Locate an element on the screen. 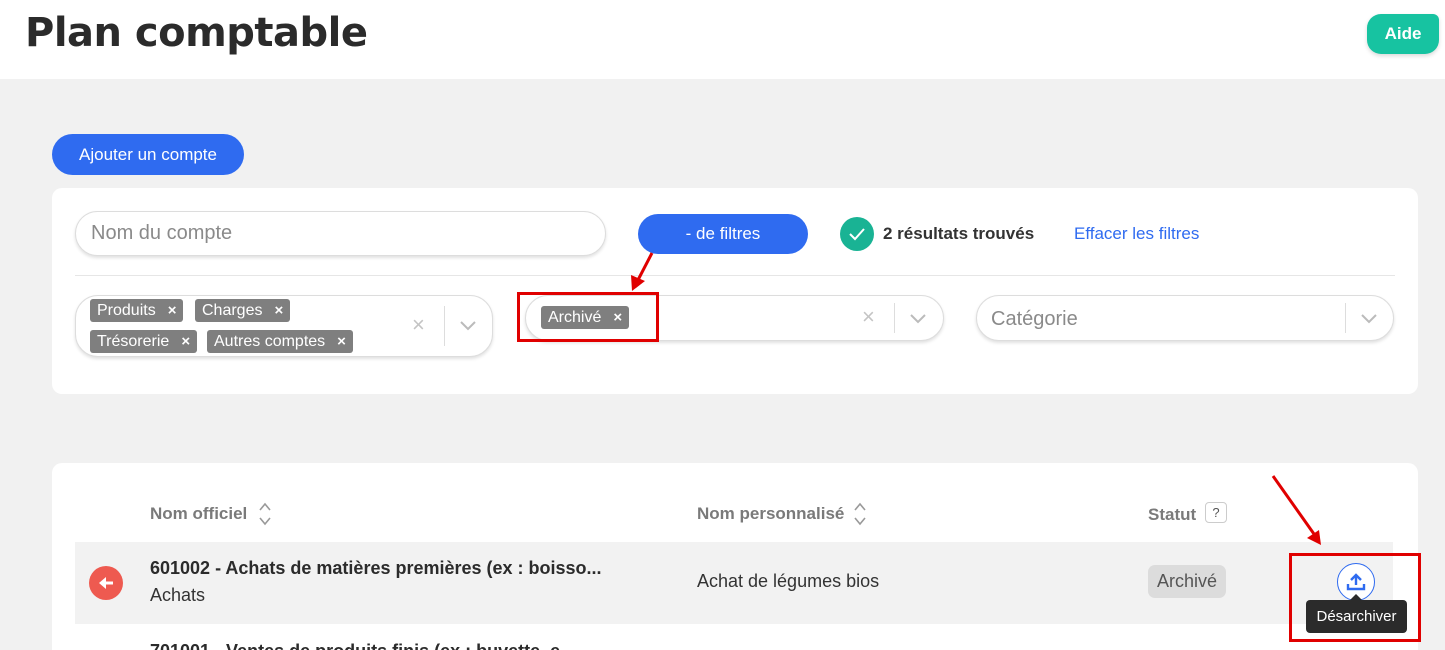 The image size is (1445, 650). arrow-left-icon is located at coordinates (106, 583).